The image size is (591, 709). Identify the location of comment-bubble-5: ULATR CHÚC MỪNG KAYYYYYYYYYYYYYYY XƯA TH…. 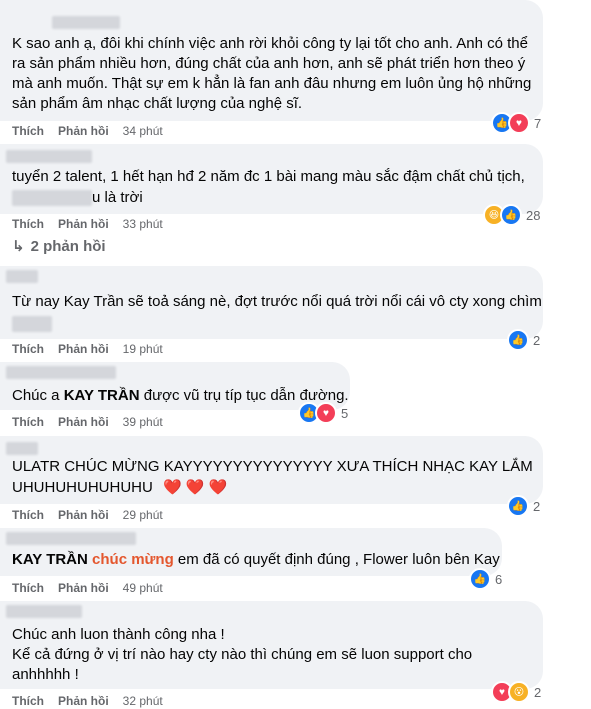
(271, 470).